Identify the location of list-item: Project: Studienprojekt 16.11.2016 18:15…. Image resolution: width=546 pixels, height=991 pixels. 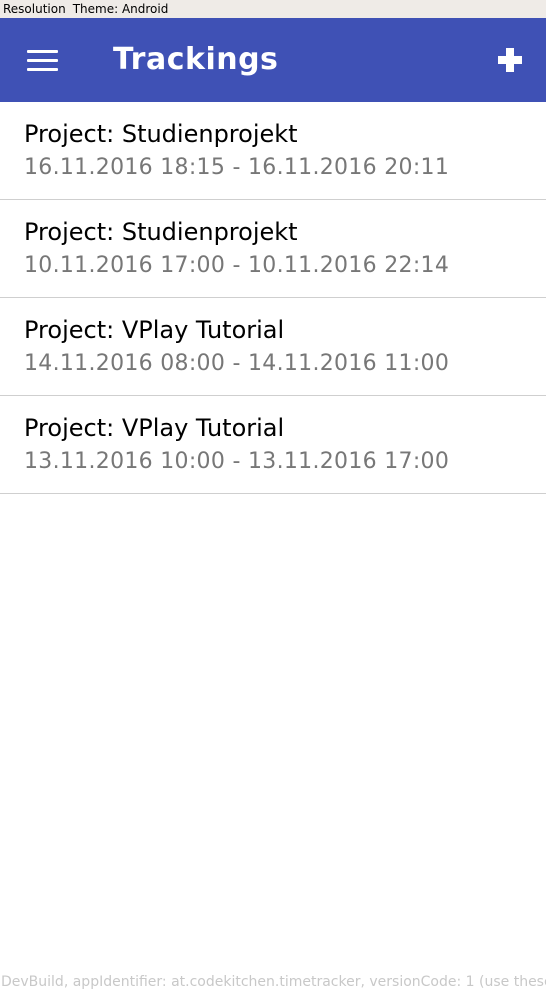
(273, 151).